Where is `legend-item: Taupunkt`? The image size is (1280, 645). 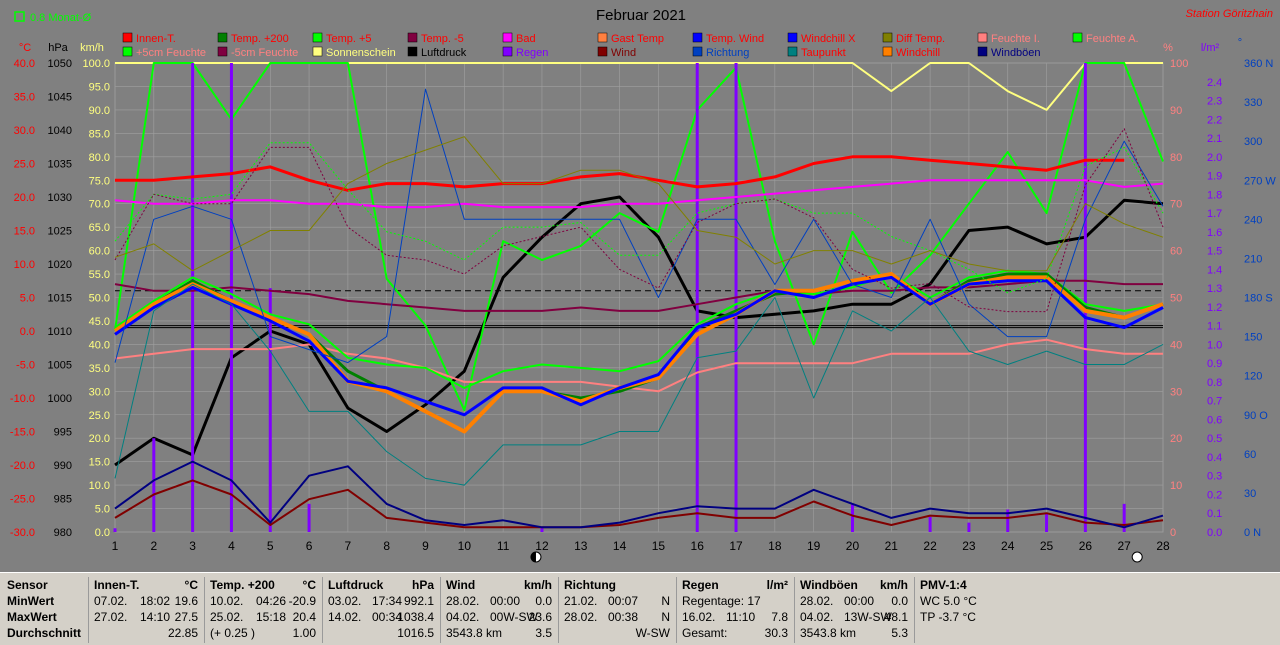 legend-item: Taupunkt is located at coordinates (823, 53).